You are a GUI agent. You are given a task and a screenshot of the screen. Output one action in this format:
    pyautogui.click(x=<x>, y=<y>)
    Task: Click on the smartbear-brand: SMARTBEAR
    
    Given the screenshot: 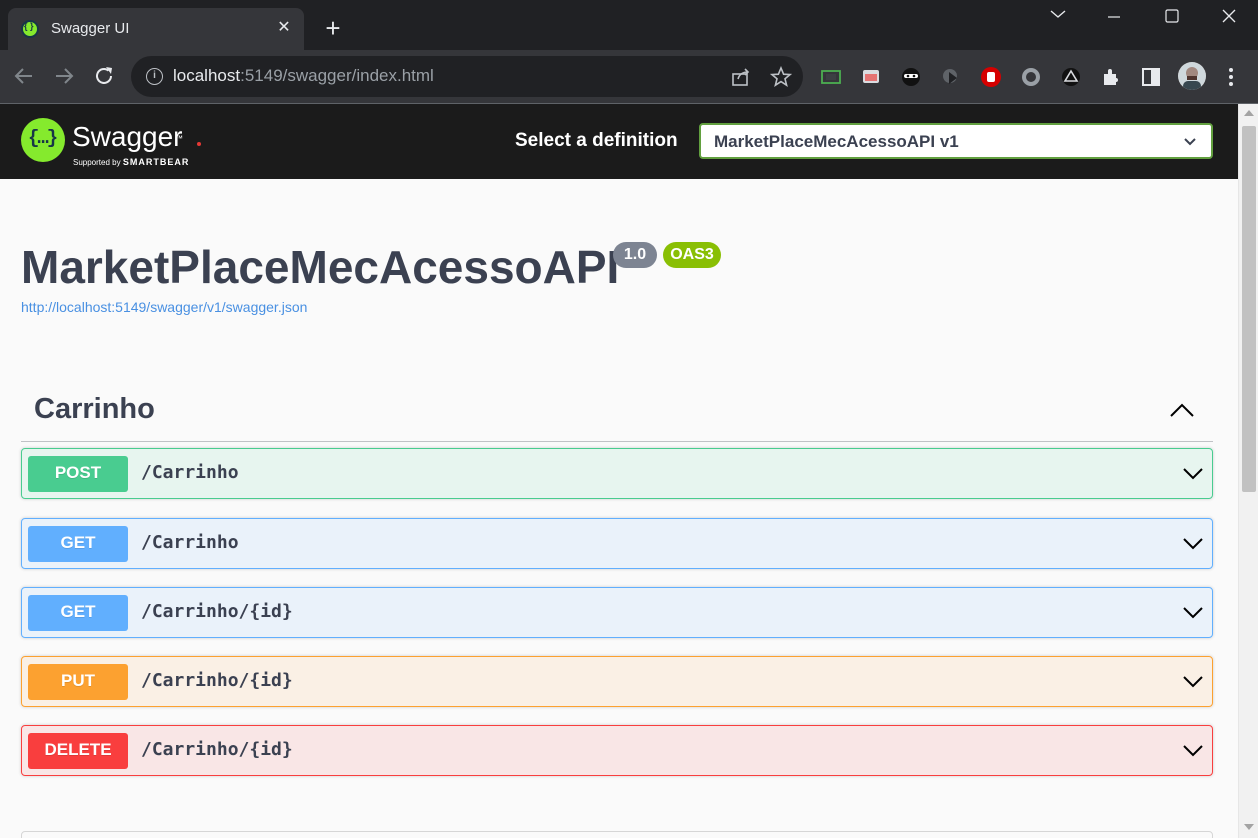 What is the action you would take?
    pyautogui.click(x=156, y=162)
    